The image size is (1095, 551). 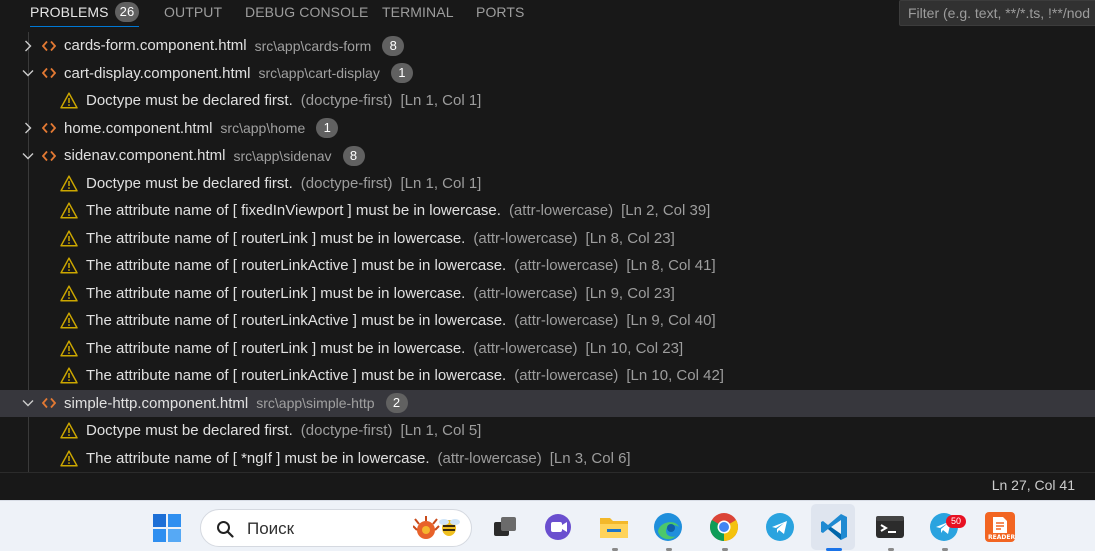 I want to click on problem-location: [Ln 9, Col 40], so click(x=671, y=321).